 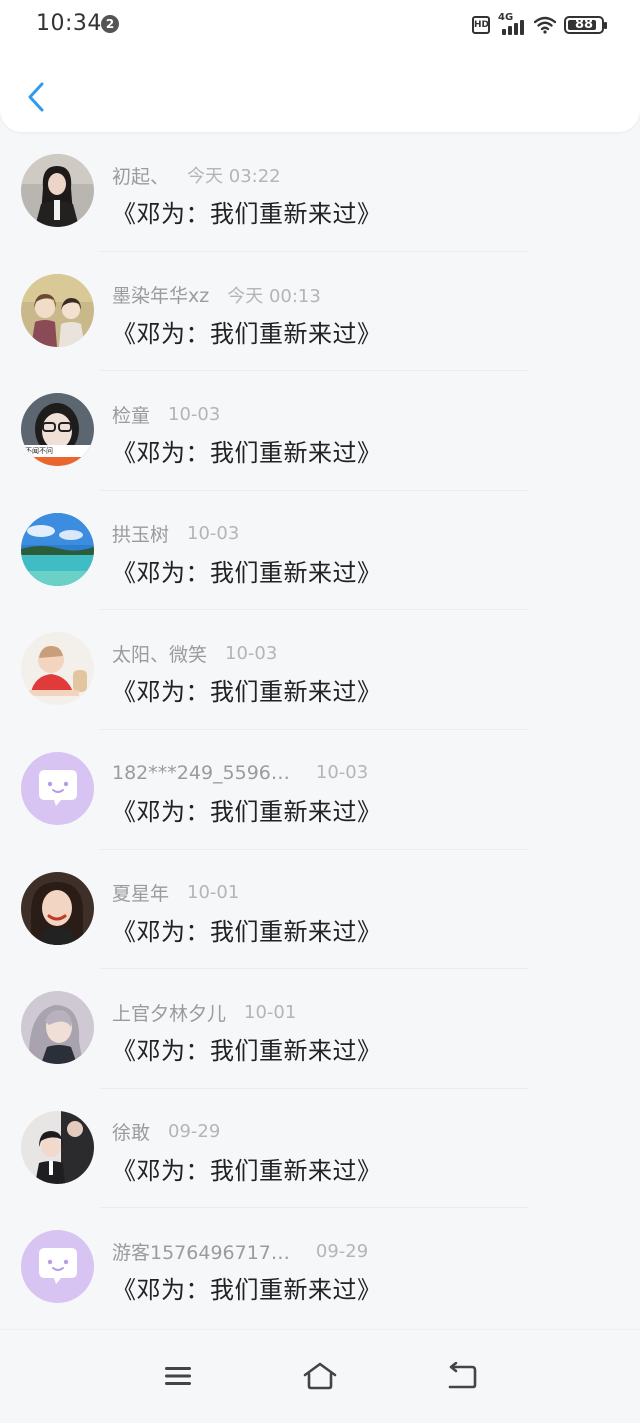 What do you see at coordinates (320, 66) in the screenshot?
I see `header: 10:34 2 HD 4G 88` at bounding box center [320, 66].